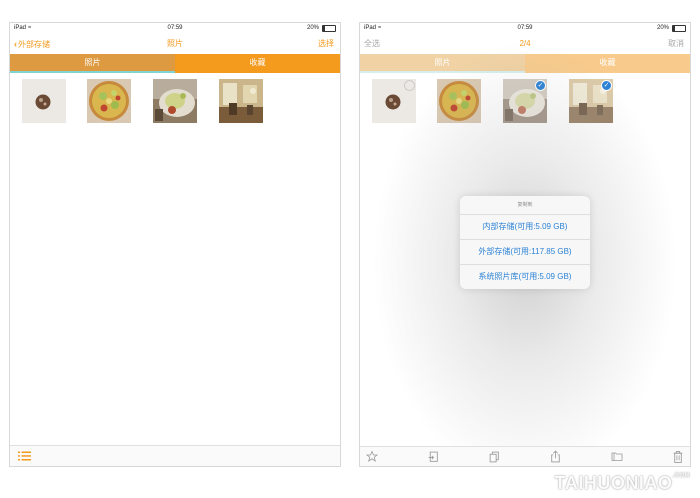  I want to click on watermark-text: TAIHUONIAO, so click(613, 483).